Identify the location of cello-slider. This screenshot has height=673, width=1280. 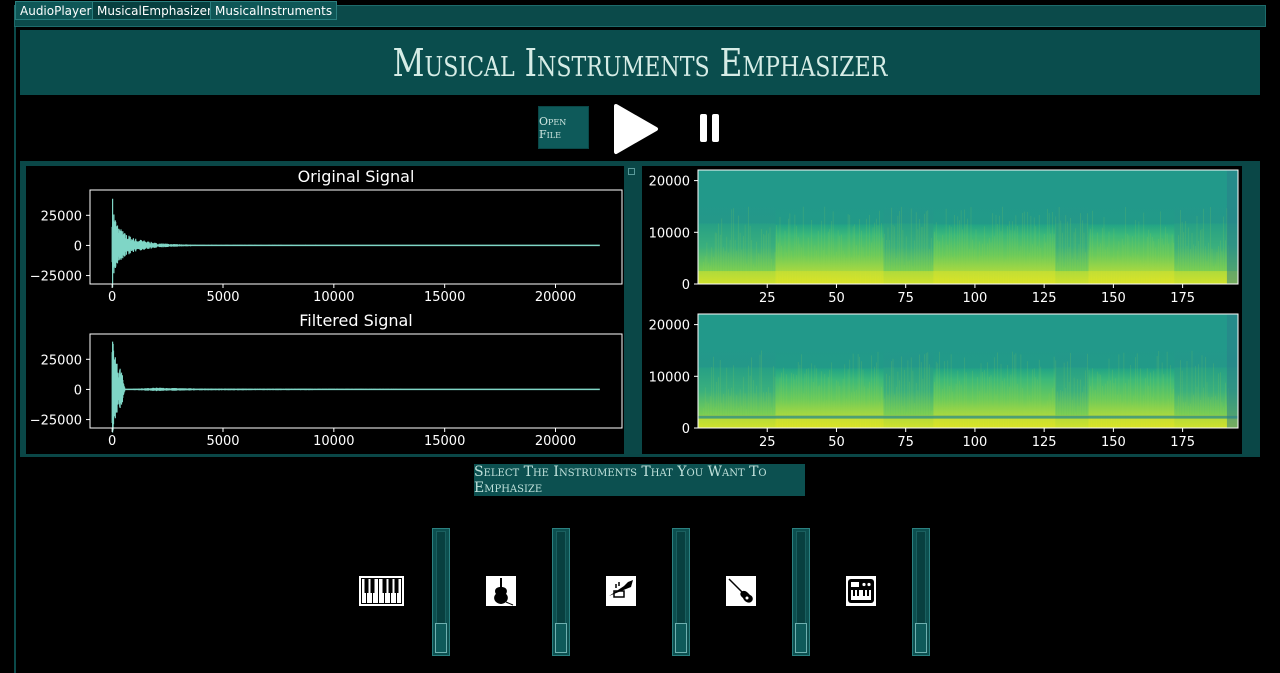
(561, 592).